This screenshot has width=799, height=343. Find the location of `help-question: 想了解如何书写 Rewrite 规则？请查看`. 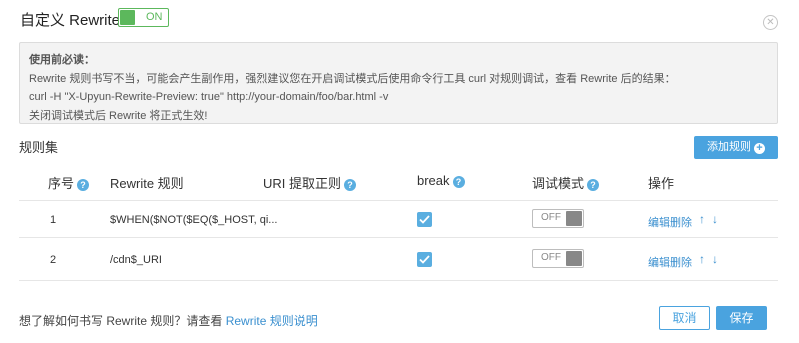

help-question: 想了解如何书写 Rewrite 规则？请查看 is located at coordinates (121, 321).